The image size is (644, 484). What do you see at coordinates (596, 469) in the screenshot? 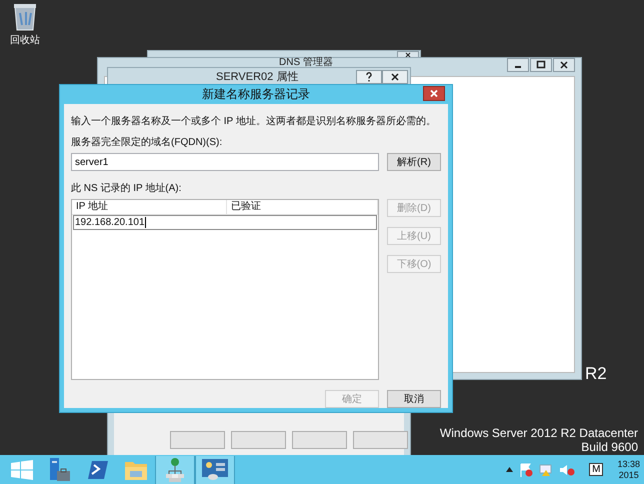
I see `input-method-indicator: M` at bounding box center [596, 469].